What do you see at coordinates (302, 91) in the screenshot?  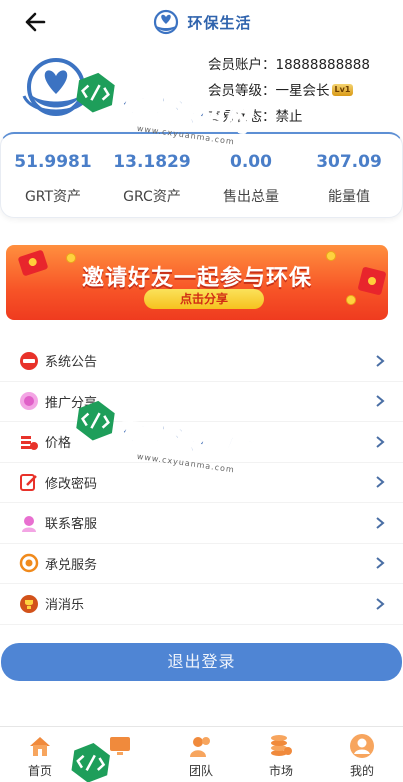 I see `level-value: 一星会长` at bounding box center [302, 91].